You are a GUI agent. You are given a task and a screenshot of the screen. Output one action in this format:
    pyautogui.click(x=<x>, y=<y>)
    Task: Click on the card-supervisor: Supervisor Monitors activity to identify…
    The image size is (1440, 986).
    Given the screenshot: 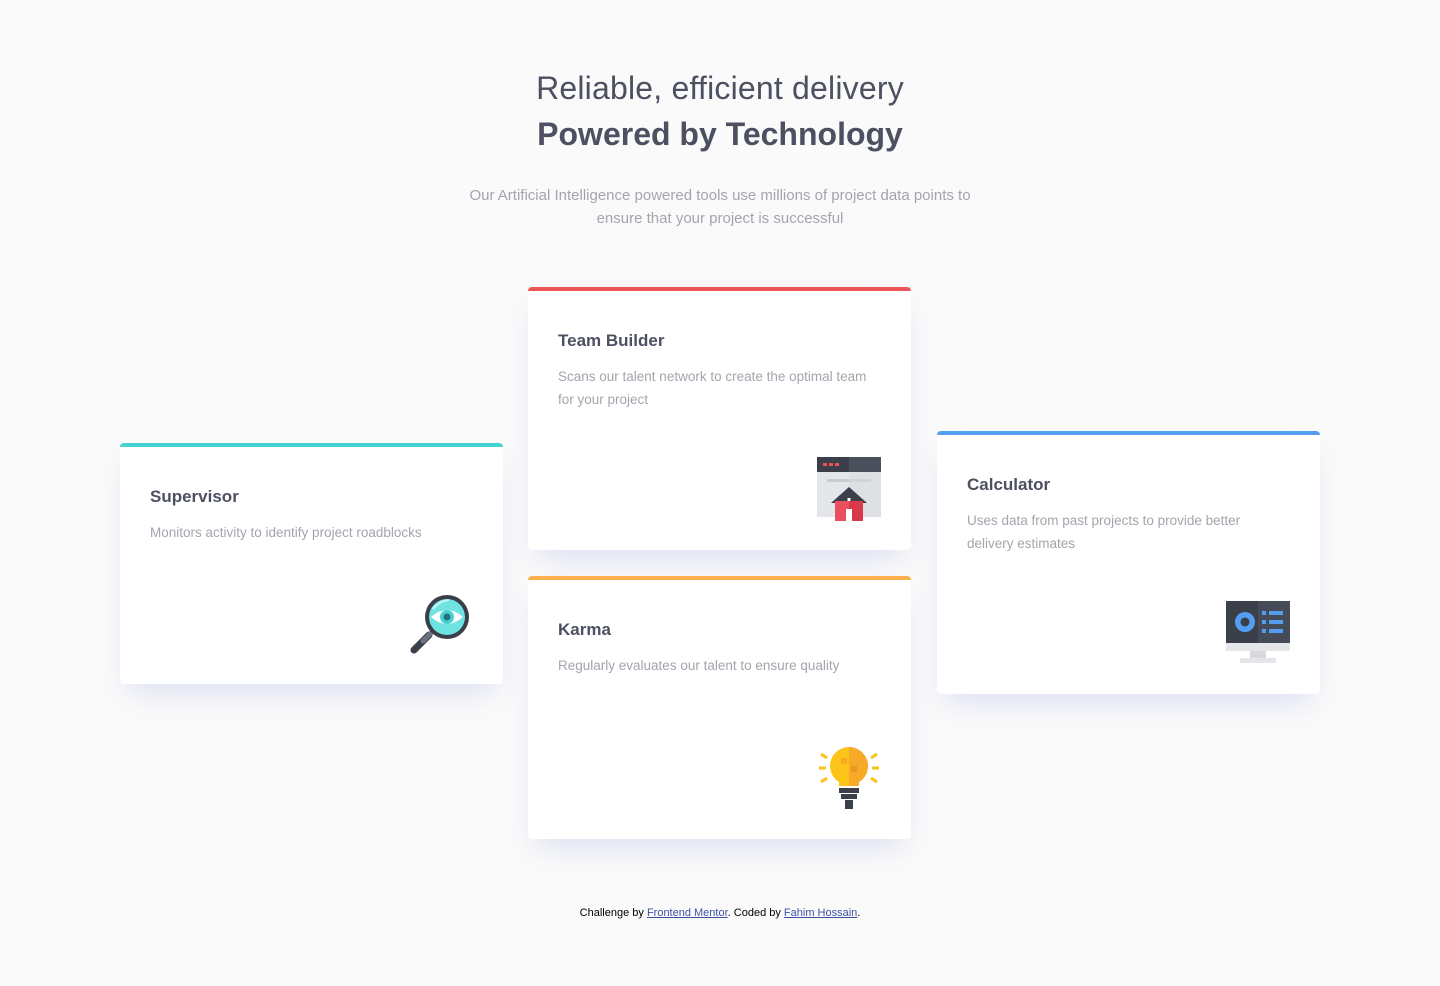 What is the action you would take?
    pyautogui.click(x=311, y=563)
    